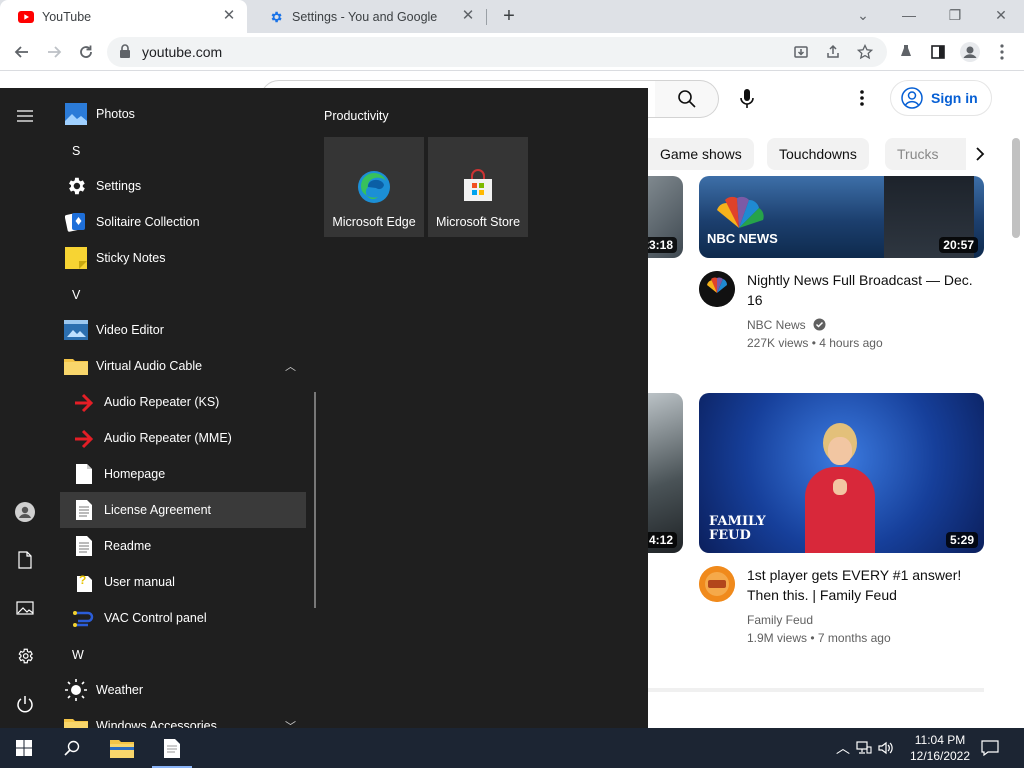  What do you see at coordinates (365, 16) in the screenshot?
I see `tab-title: Settings - You and Google` at bounding box center [365, 16].